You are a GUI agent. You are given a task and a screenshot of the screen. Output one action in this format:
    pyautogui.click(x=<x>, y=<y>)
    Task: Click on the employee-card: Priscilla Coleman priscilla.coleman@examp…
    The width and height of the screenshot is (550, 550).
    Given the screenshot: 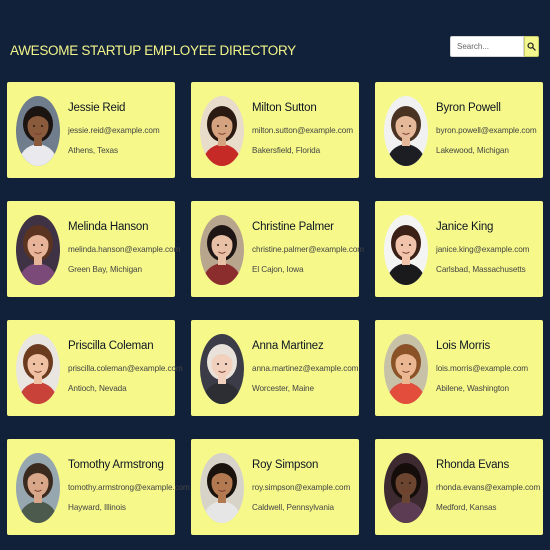 What is the action you would take?
    pyautogui.click(x=95, y=368)
    